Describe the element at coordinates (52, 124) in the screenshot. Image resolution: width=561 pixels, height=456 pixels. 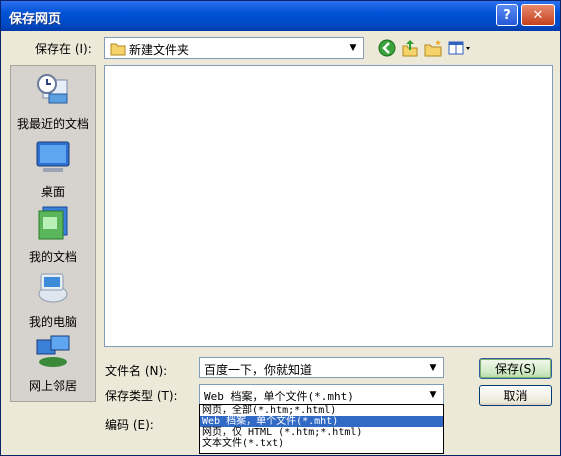
I see `place-label: 我最近的文档` at that location.